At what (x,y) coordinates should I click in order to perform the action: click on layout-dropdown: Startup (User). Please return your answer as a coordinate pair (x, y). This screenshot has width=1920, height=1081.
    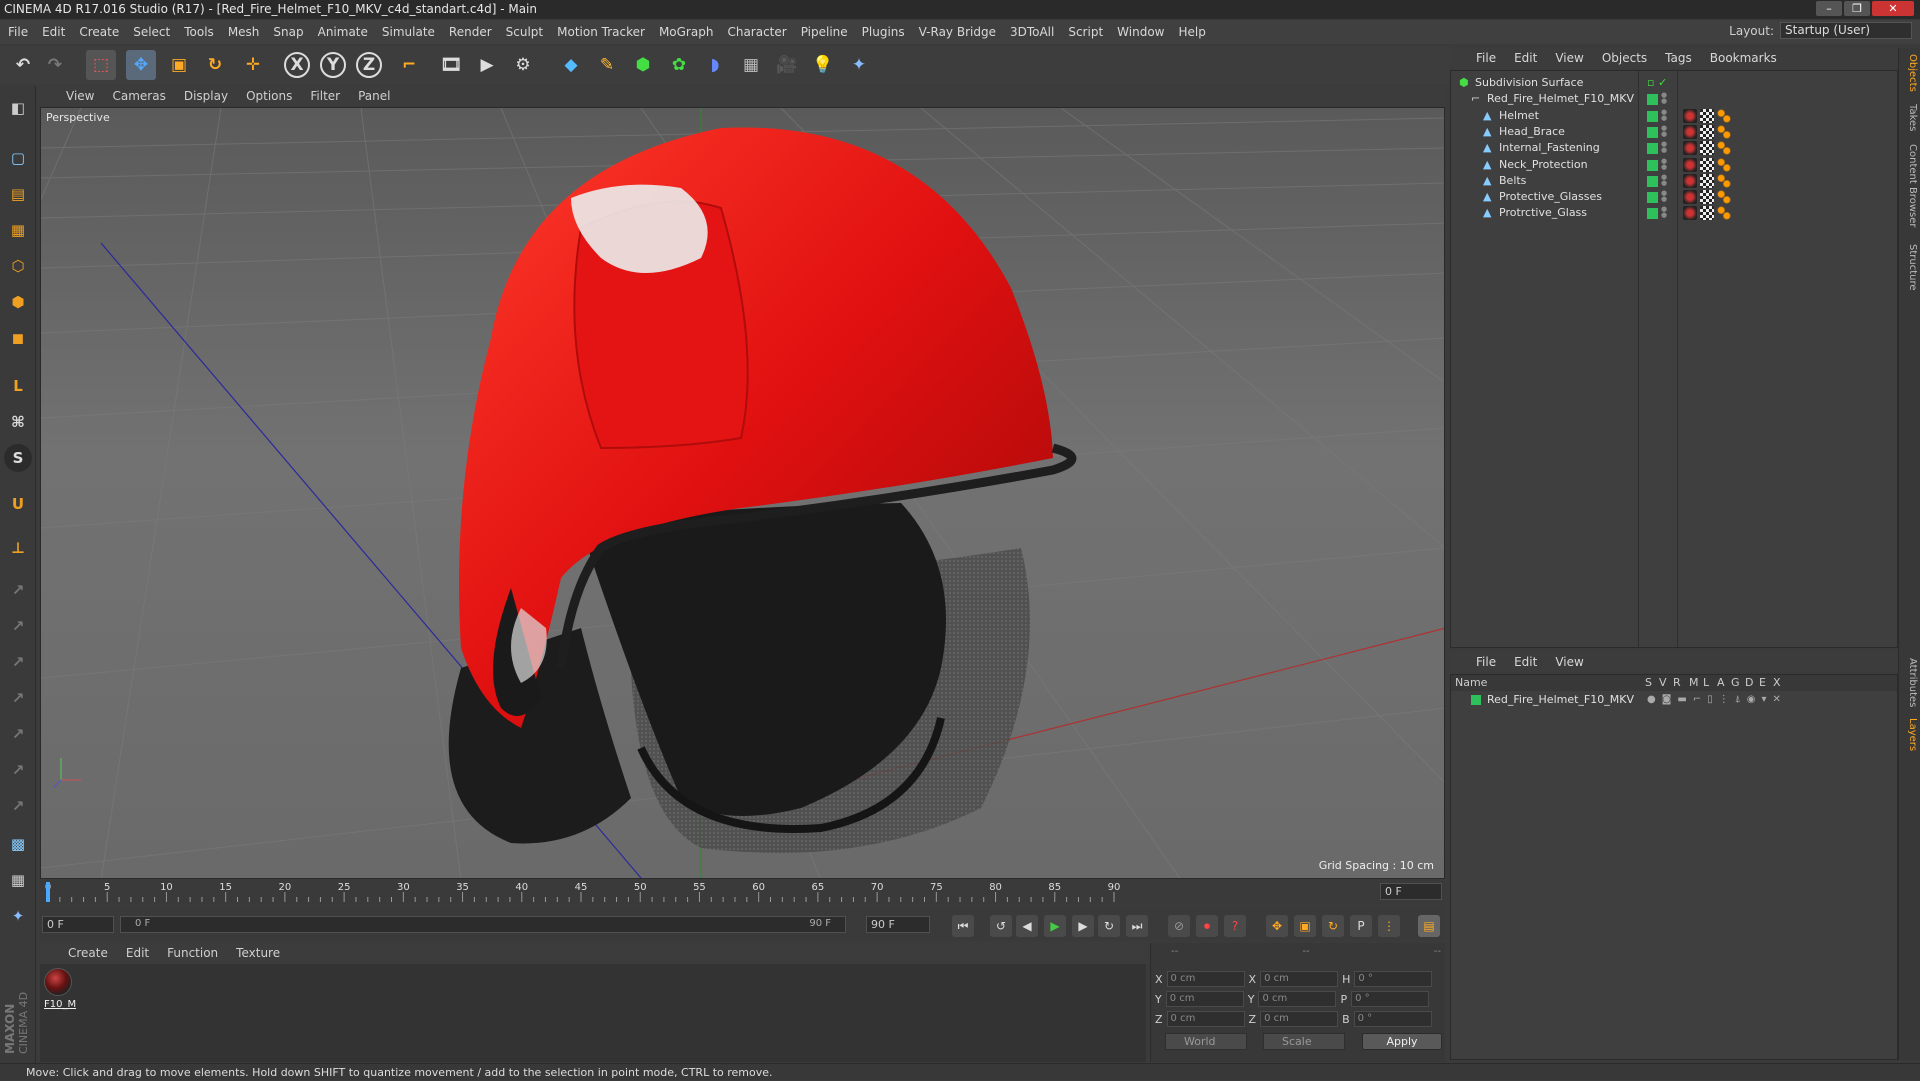
    Looking at the image, I should click on (1846, 30).